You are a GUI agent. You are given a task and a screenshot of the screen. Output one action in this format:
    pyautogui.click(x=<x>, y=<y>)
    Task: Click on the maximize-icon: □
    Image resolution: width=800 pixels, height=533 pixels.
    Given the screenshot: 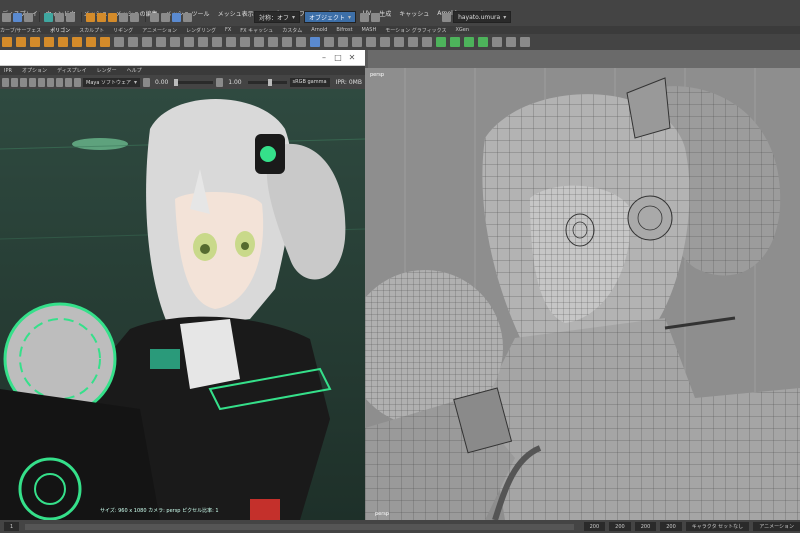 What is the action you would take?
    pyautogui.click(x=338, y=57)
    